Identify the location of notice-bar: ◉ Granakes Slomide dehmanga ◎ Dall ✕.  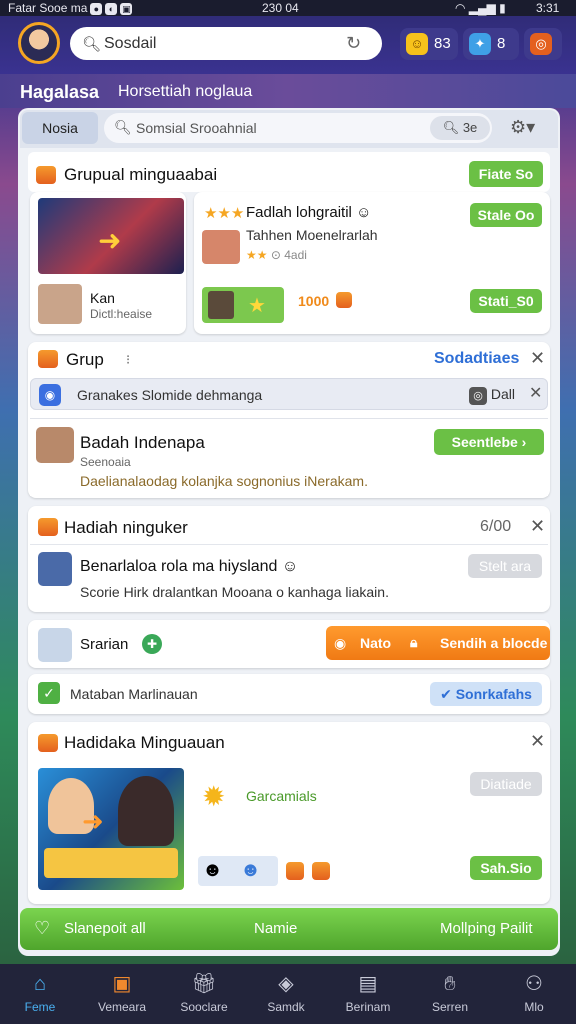
(289, 394).